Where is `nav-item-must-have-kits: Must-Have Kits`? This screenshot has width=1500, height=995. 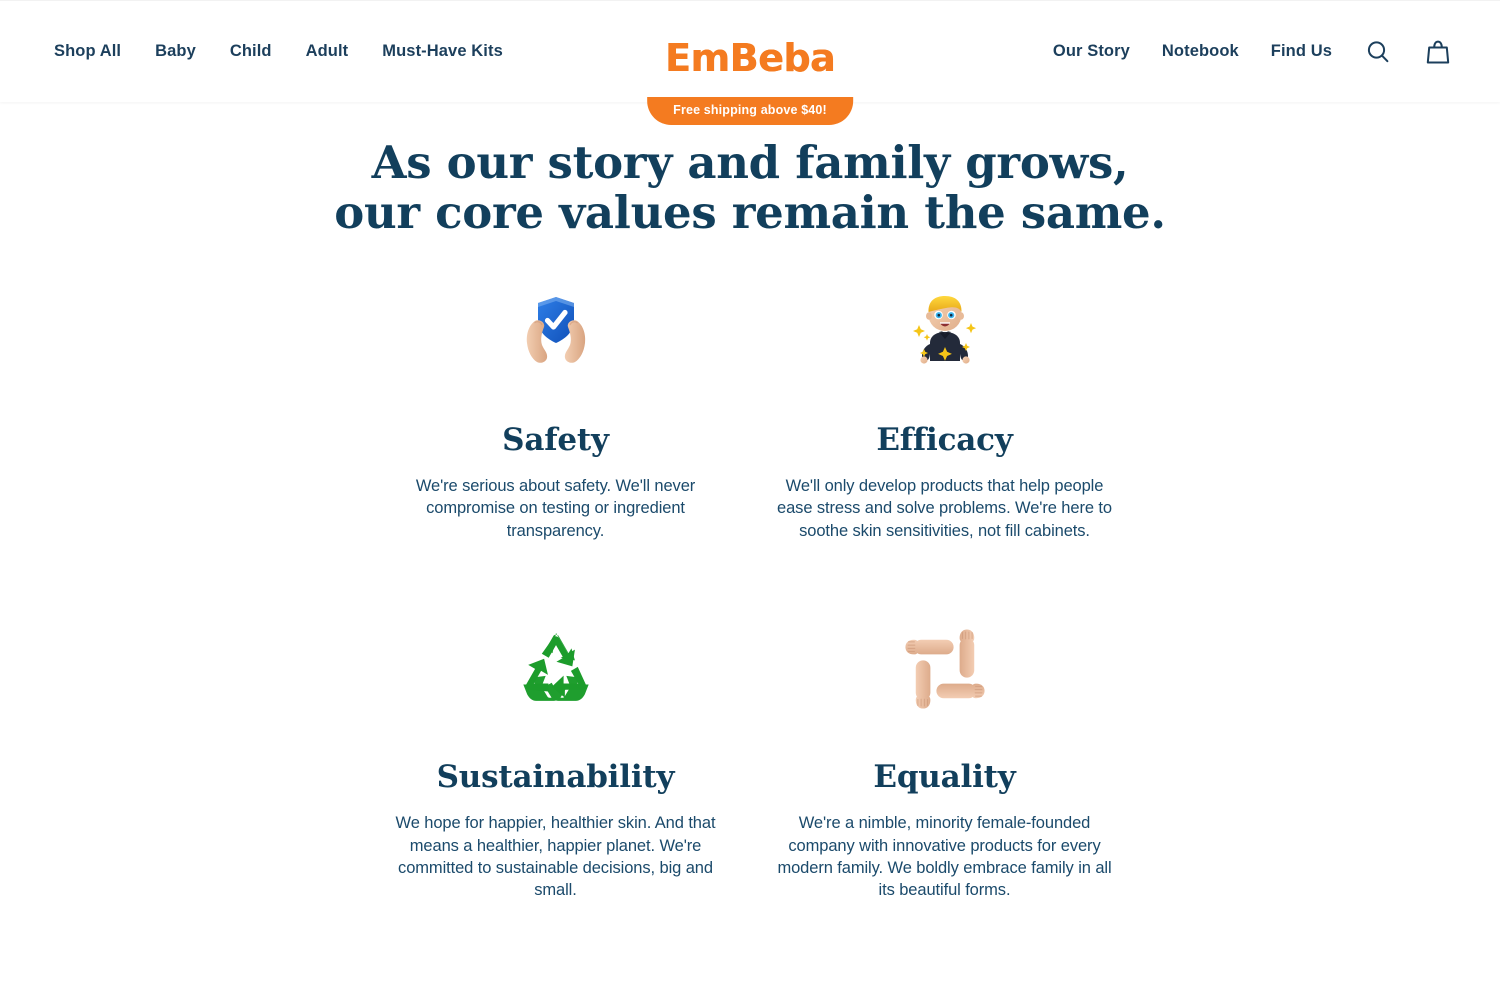
nav-item-must-have-kits: Must-Have Kits is located at coordinates (442, 51).